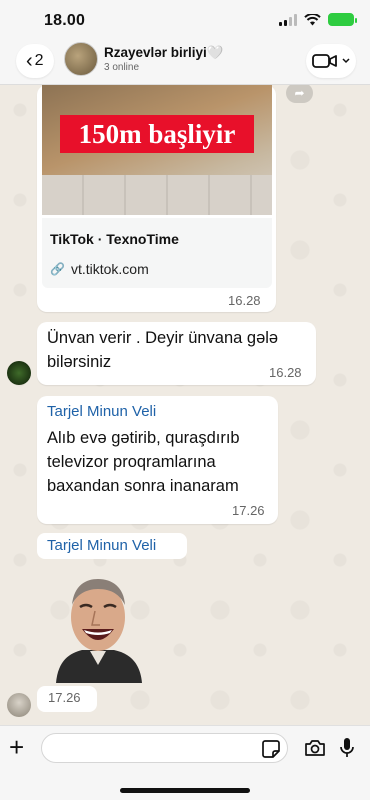 This screenshot has width=370, height=800. Describe the element at coordinates (299, 93) in the screenshot. I see `forward-icon: ➦` at that location.